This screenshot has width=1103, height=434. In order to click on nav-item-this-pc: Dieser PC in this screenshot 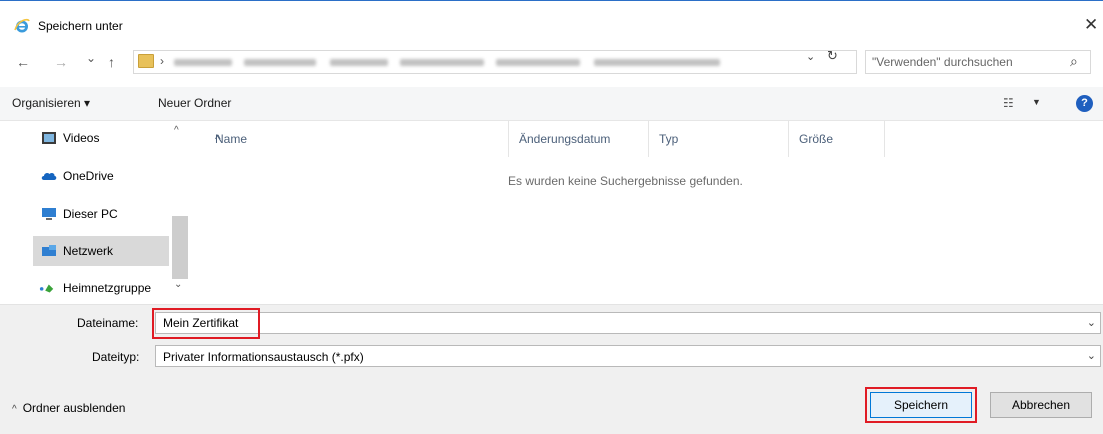, I will do `click(101, 214)`.